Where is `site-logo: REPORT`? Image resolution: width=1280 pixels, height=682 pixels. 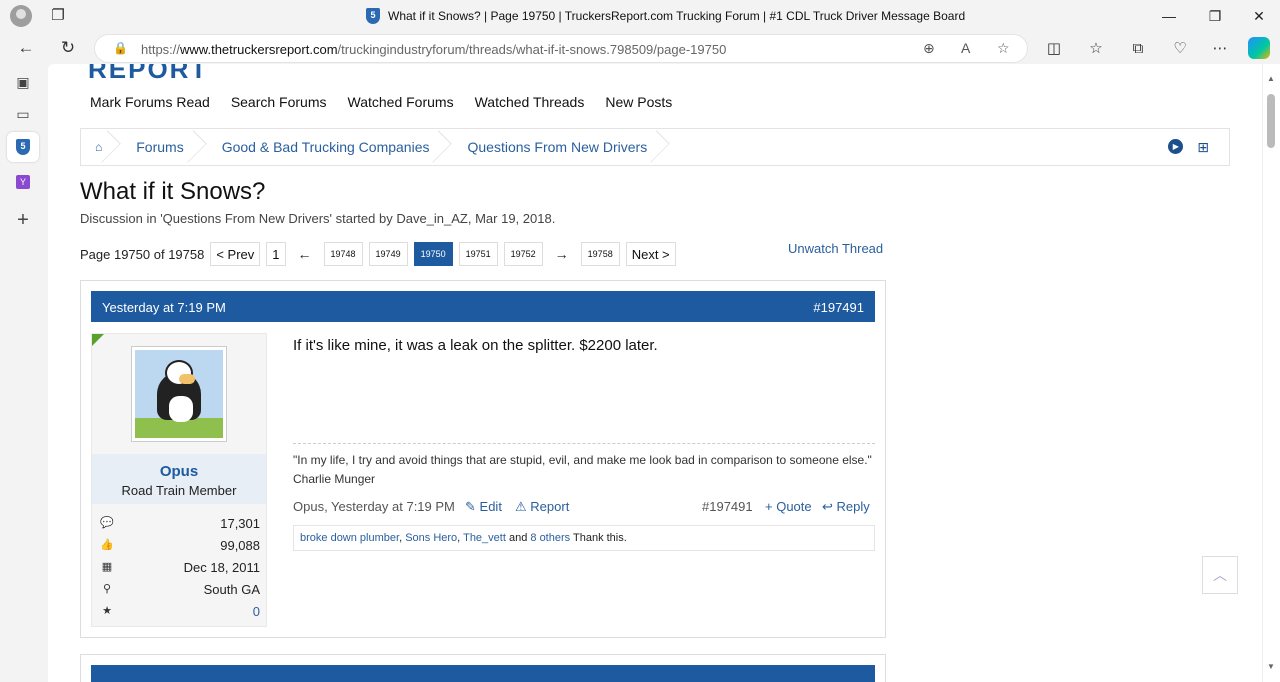
site-logo: REPORT is located at coordinates (148, 74).